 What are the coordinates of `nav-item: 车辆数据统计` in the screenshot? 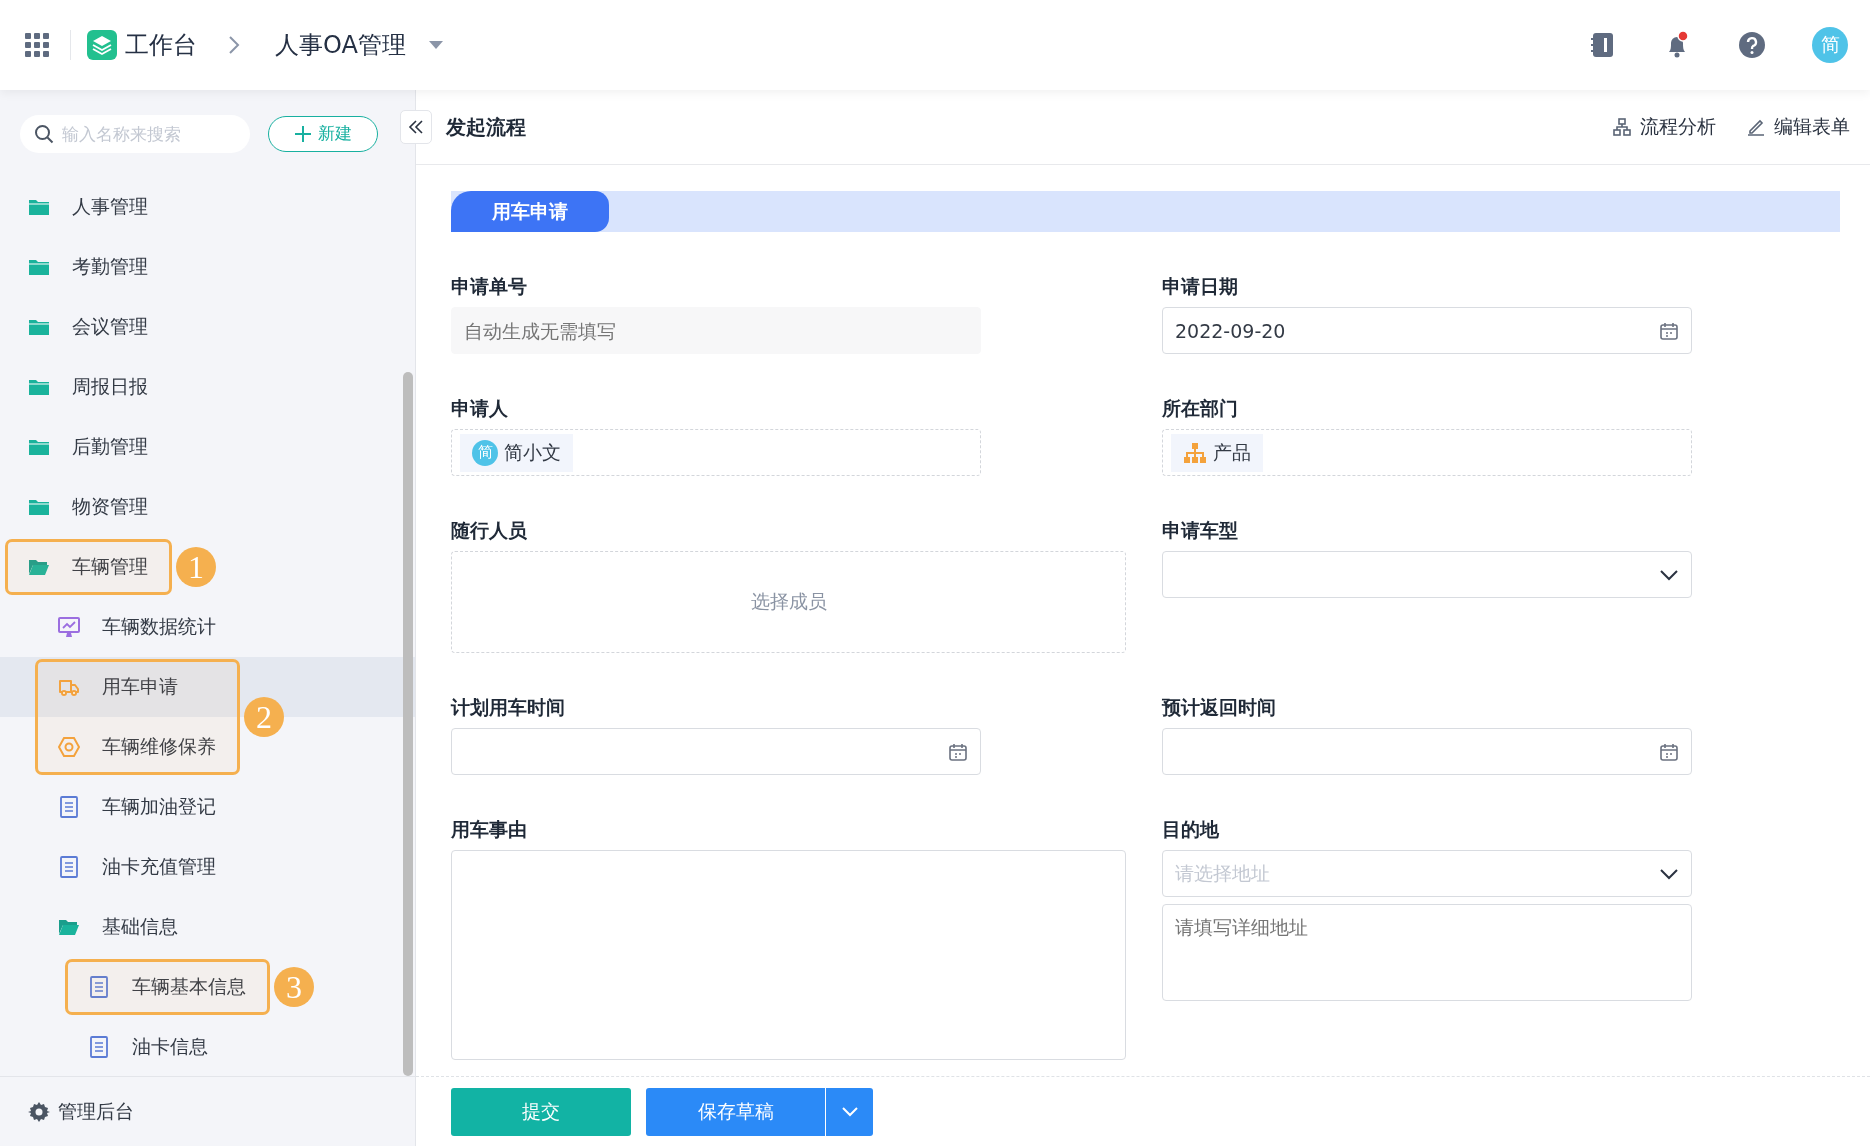 It's located at (137, 627).